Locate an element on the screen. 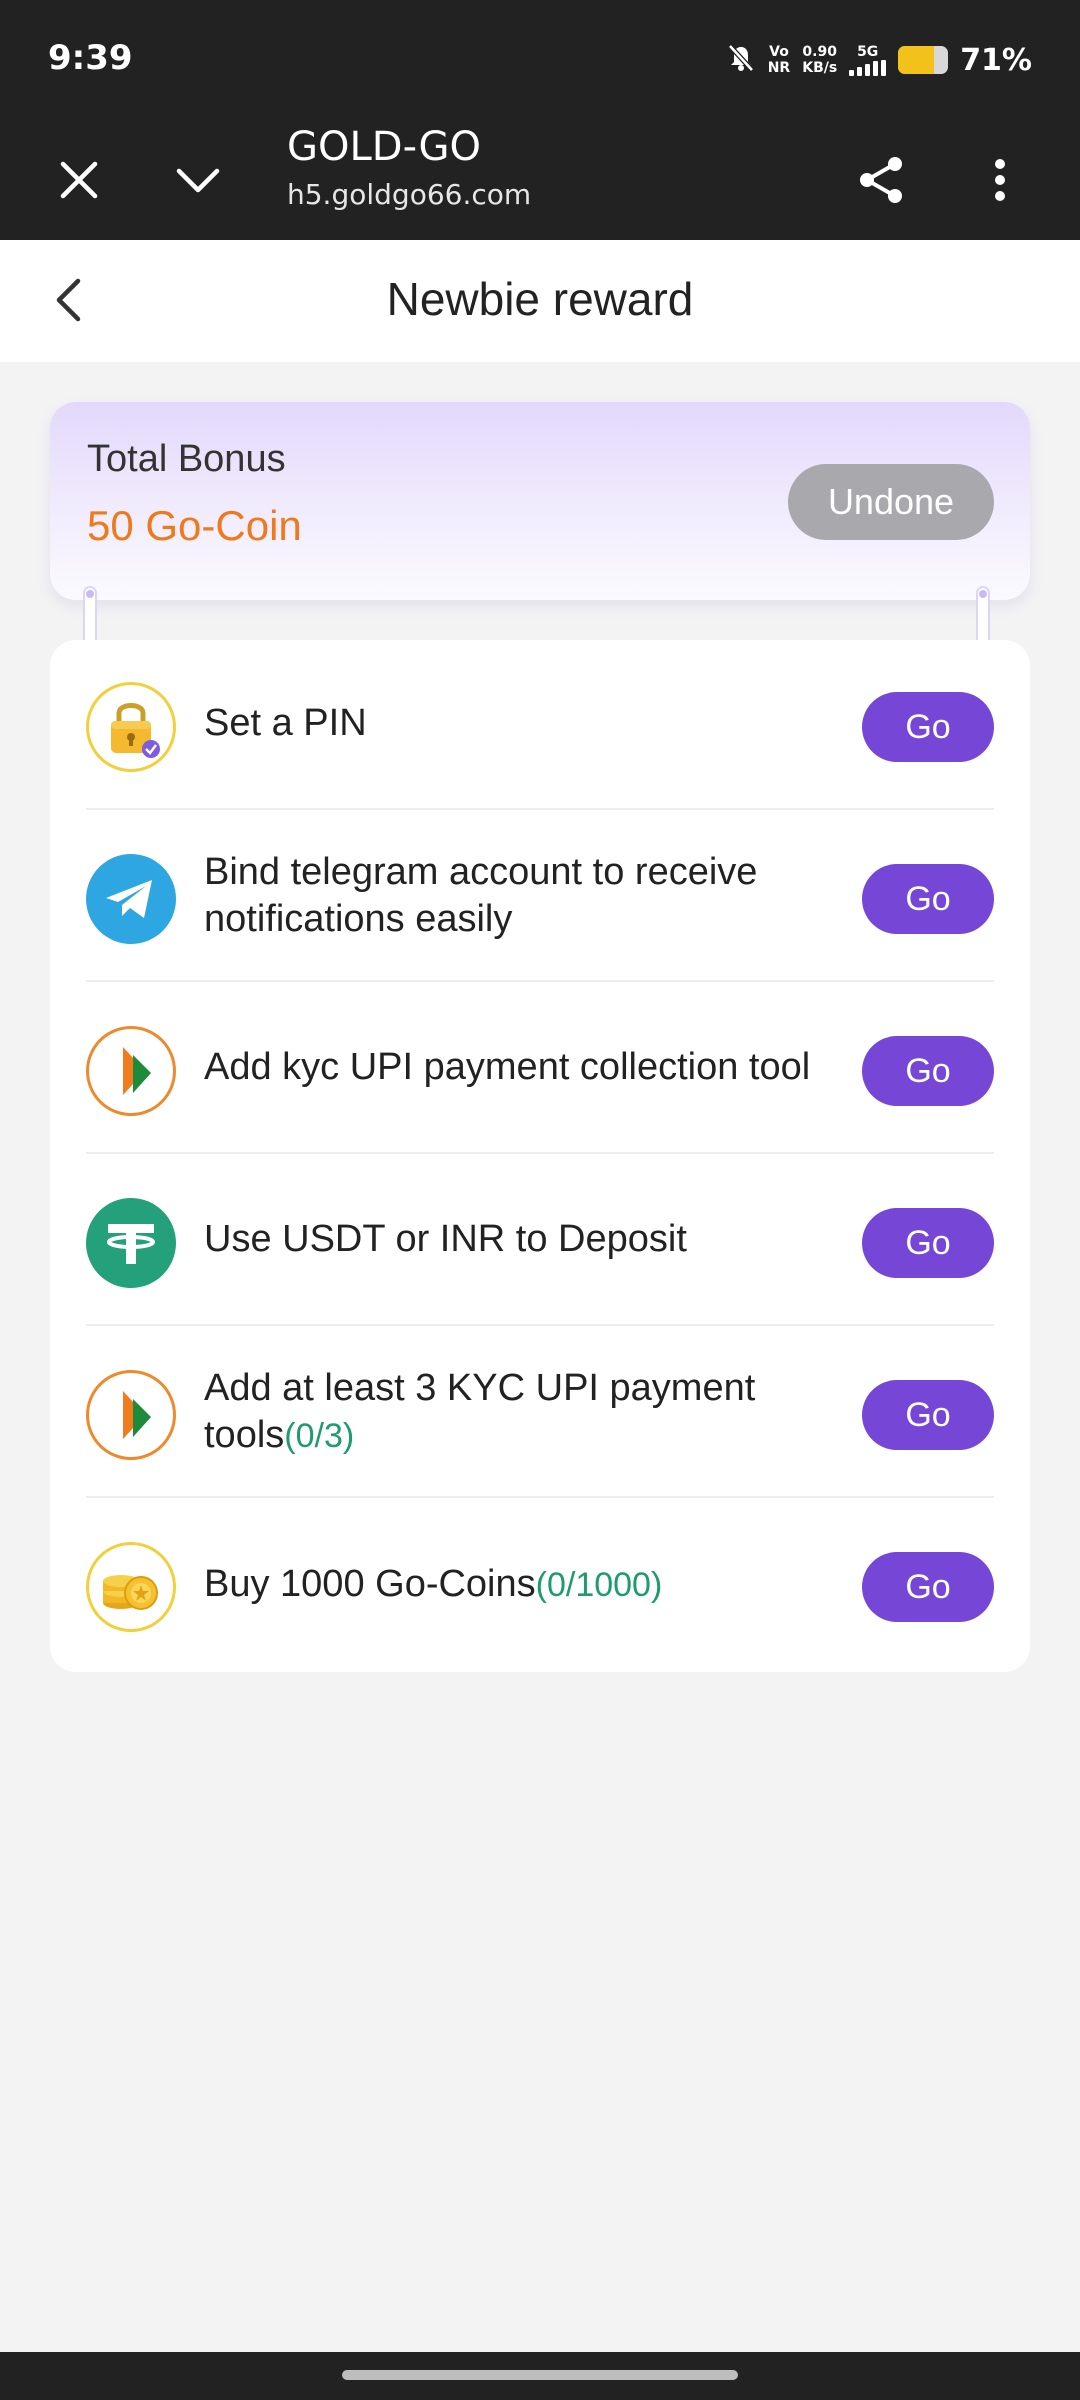 The height and width of the screenshot is (2400, 1080). signal-group: 5G is located at coordinates (868, 60).